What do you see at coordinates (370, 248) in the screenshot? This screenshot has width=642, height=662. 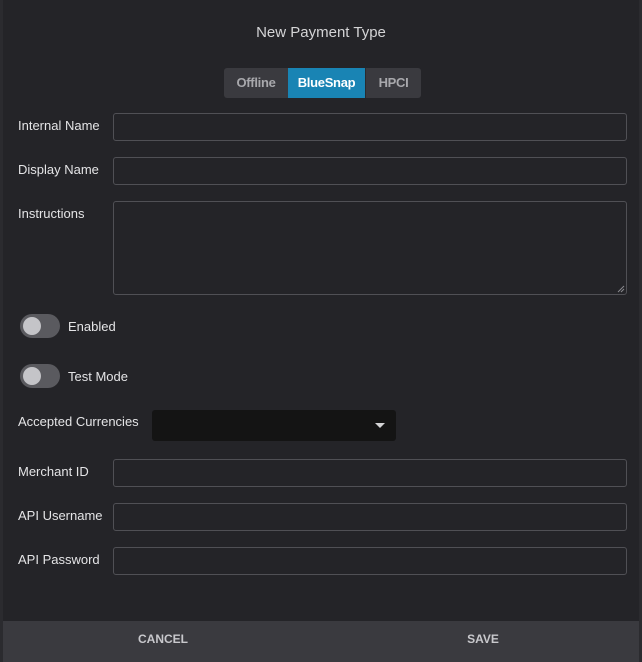 I see `instructions-textarea` at bounding box center [370, 248].